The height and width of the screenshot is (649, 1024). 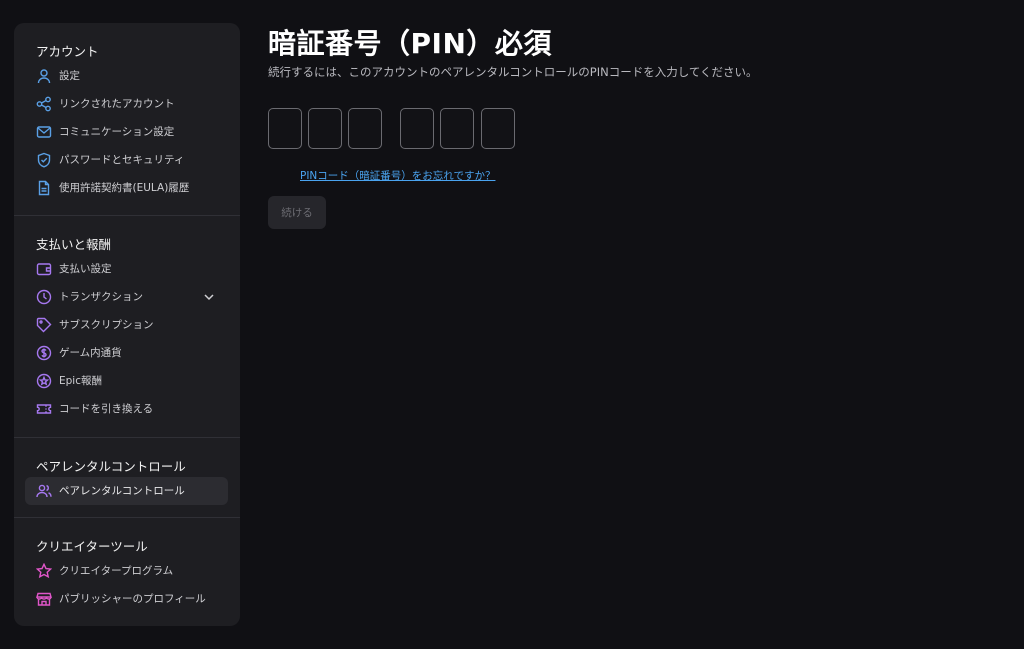 I want to click on sidebar-item-label: クリエイタープログラム, so click(x=116, y=571).